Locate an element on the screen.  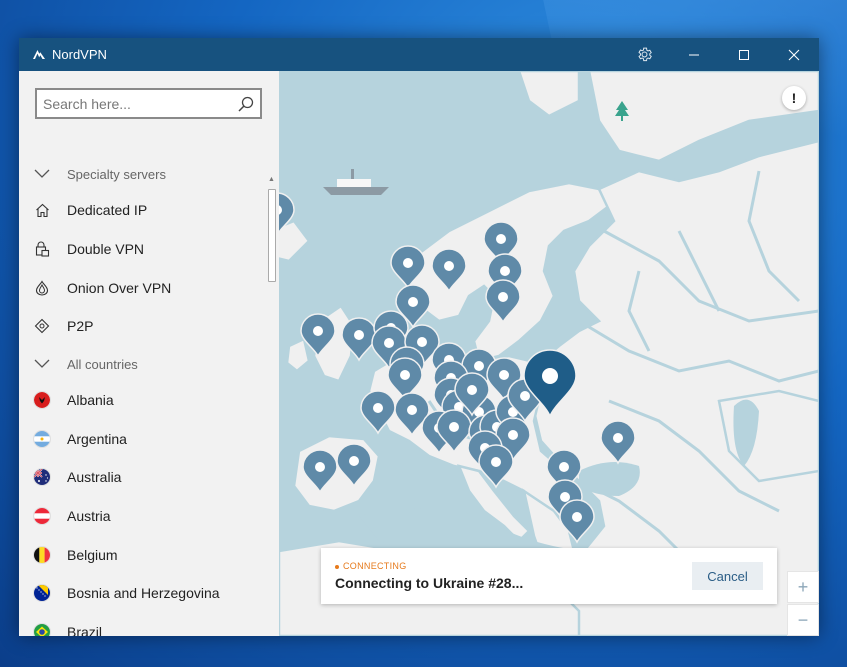
zoom-in-icon: + is located at coordinates (803, 586).